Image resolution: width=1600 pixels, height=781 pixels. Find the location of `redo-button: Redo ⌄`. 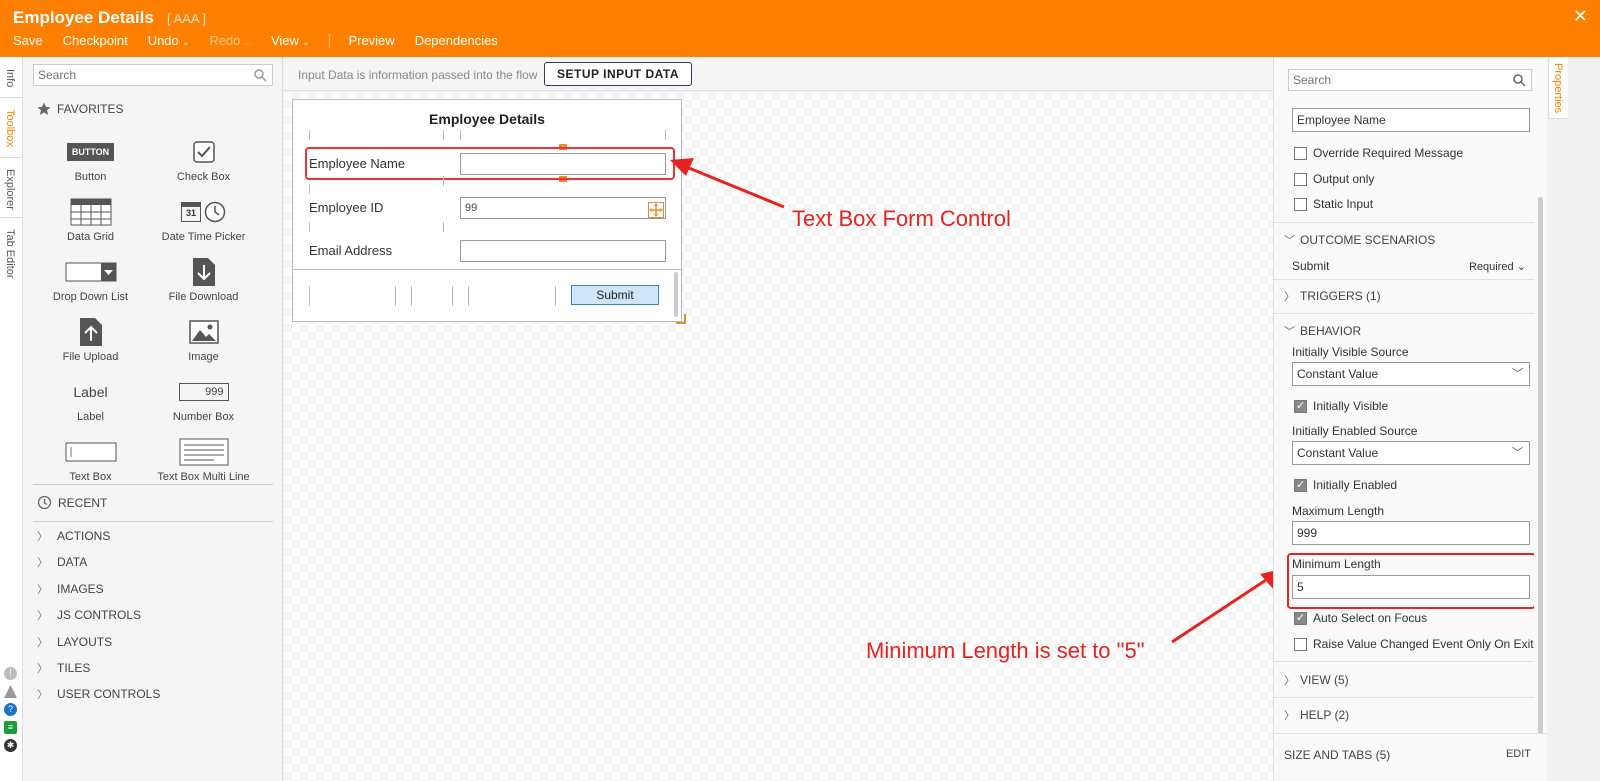

redo-button: Redo ⌄ is located at coordinates (230, 40).